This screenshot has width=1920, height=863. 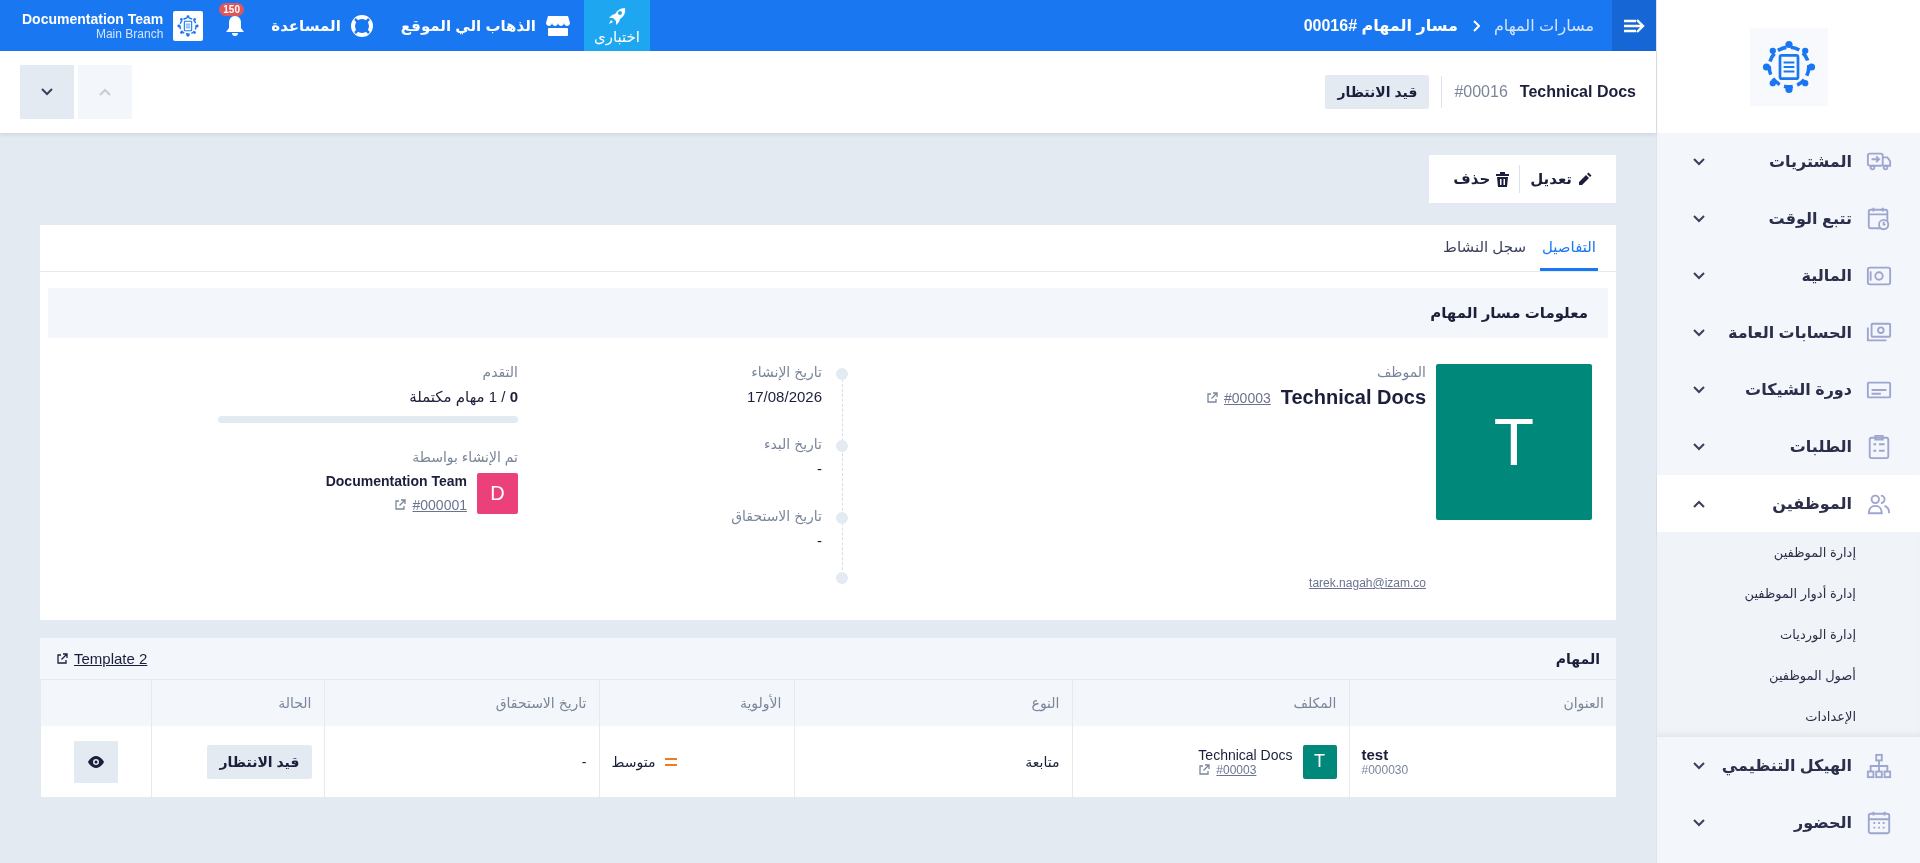 What do you see at coordinates (1788, 161) in the screenshot?
I see `sidebar-item: المشتريات` at bounding box center [1788, 161].